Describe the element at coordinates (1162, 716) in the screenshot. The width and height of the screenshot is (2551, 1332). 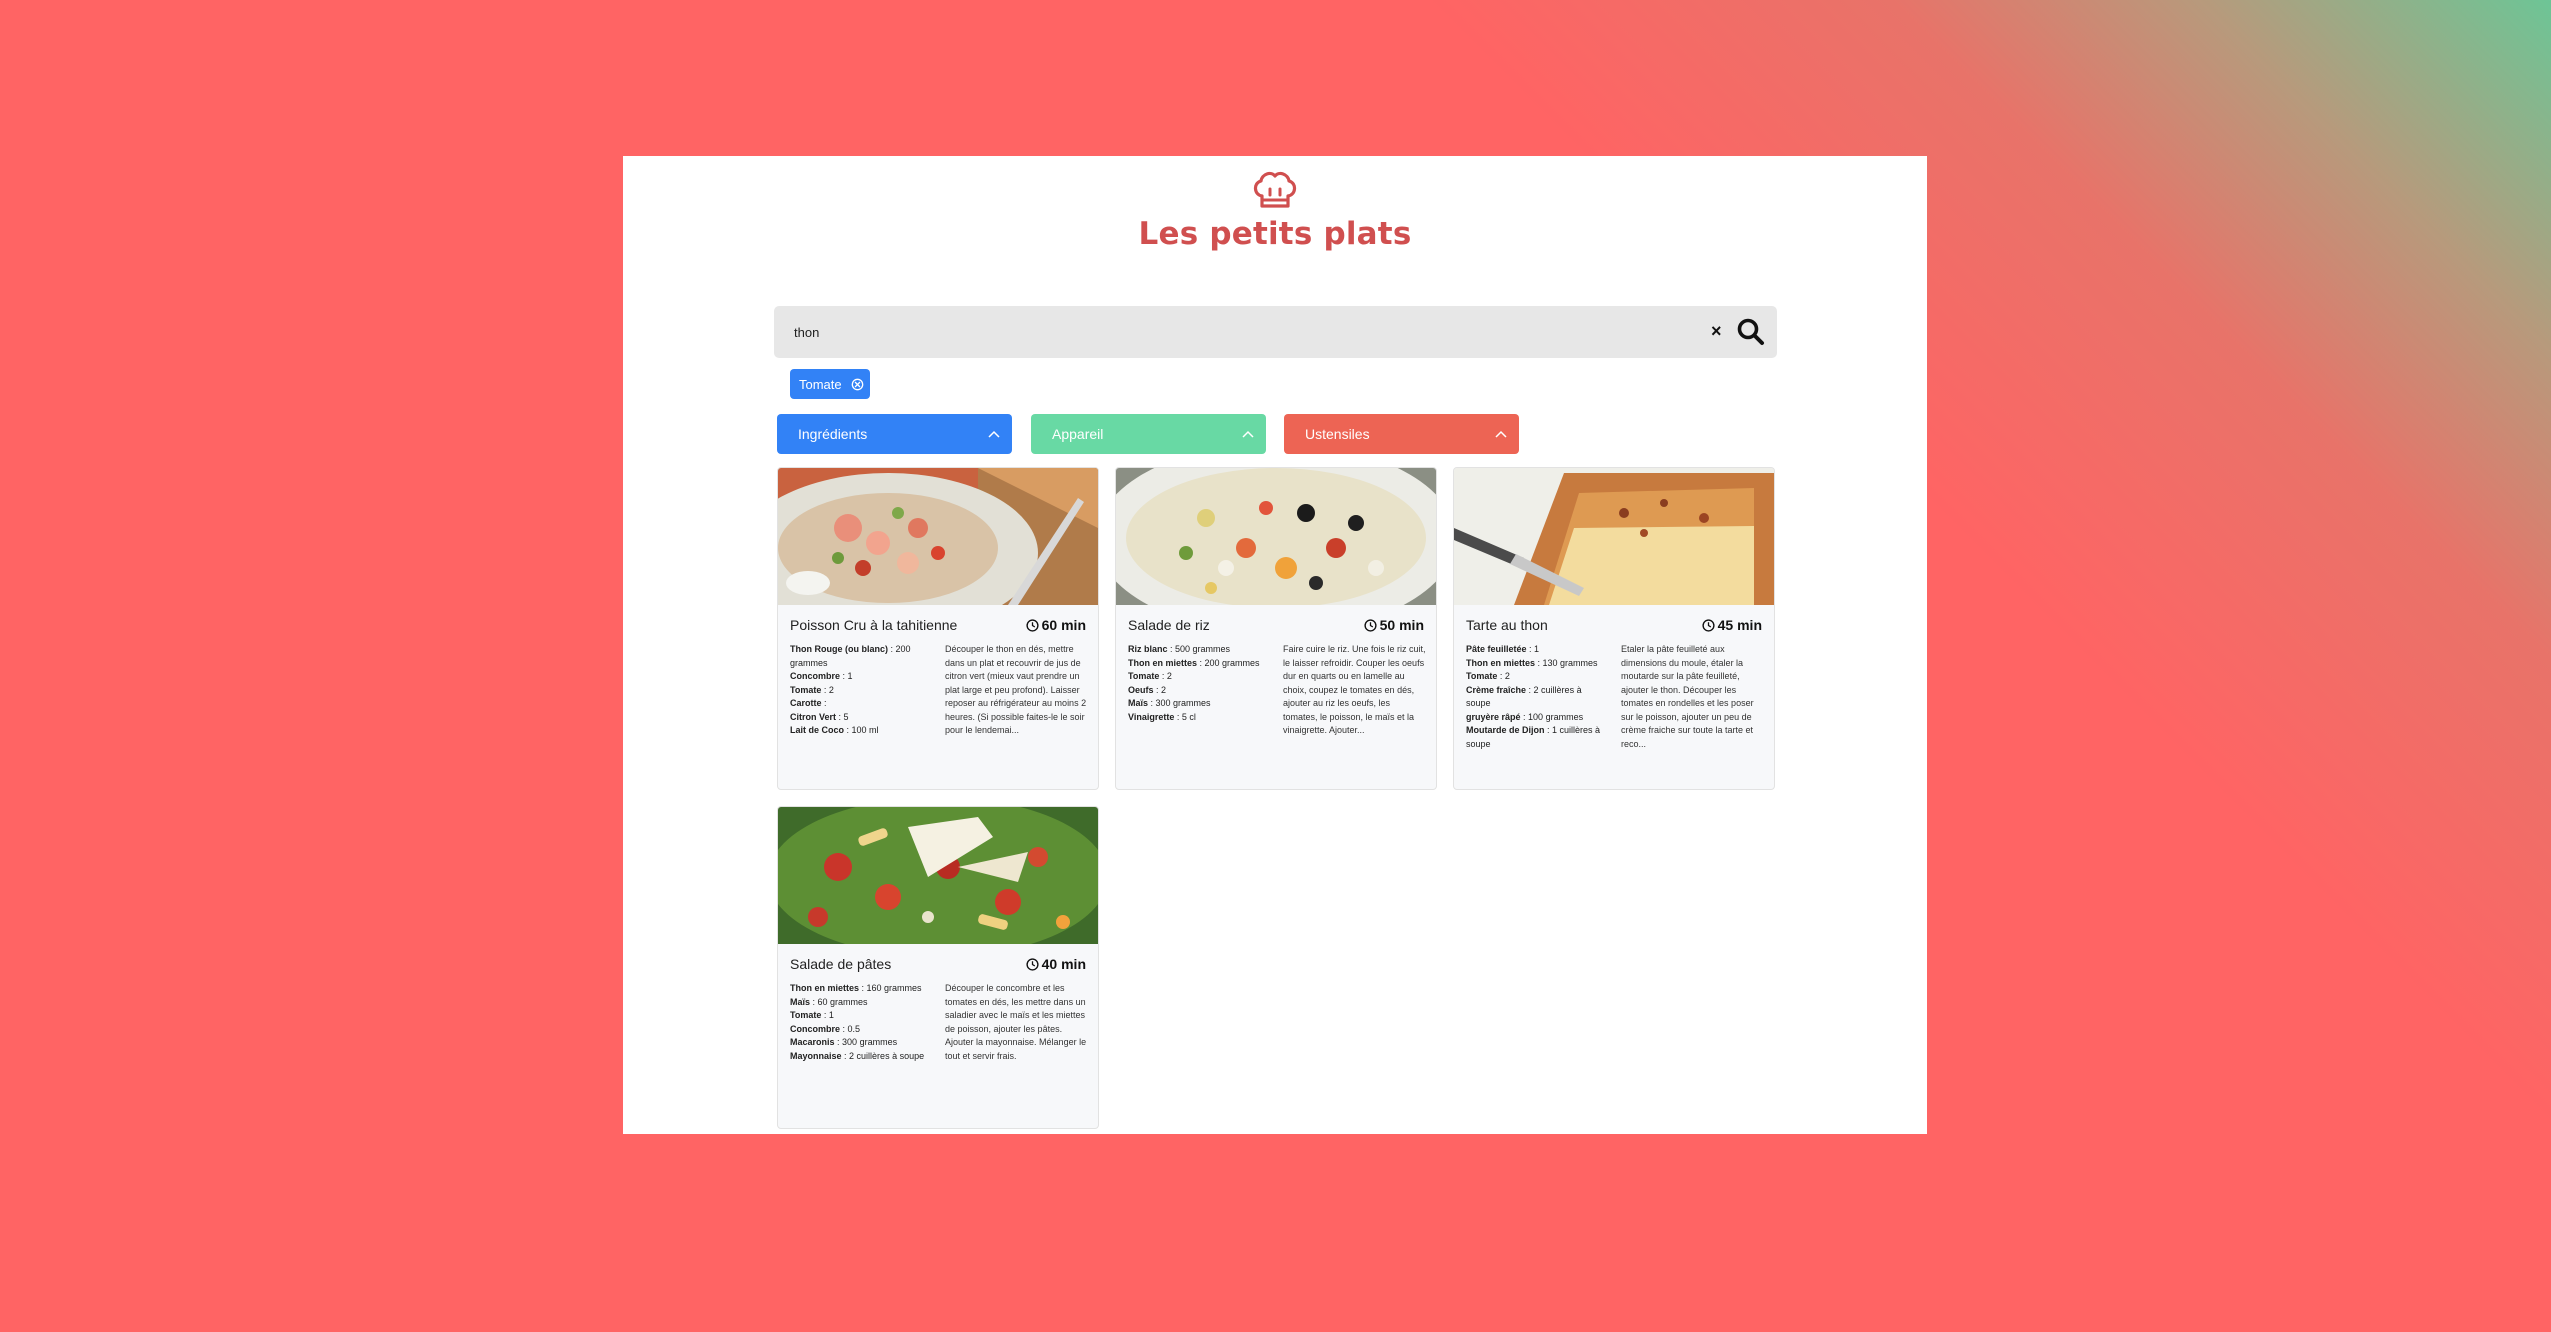
I see `ingredient-item: Vinaigrette : 5 cl` at that location.